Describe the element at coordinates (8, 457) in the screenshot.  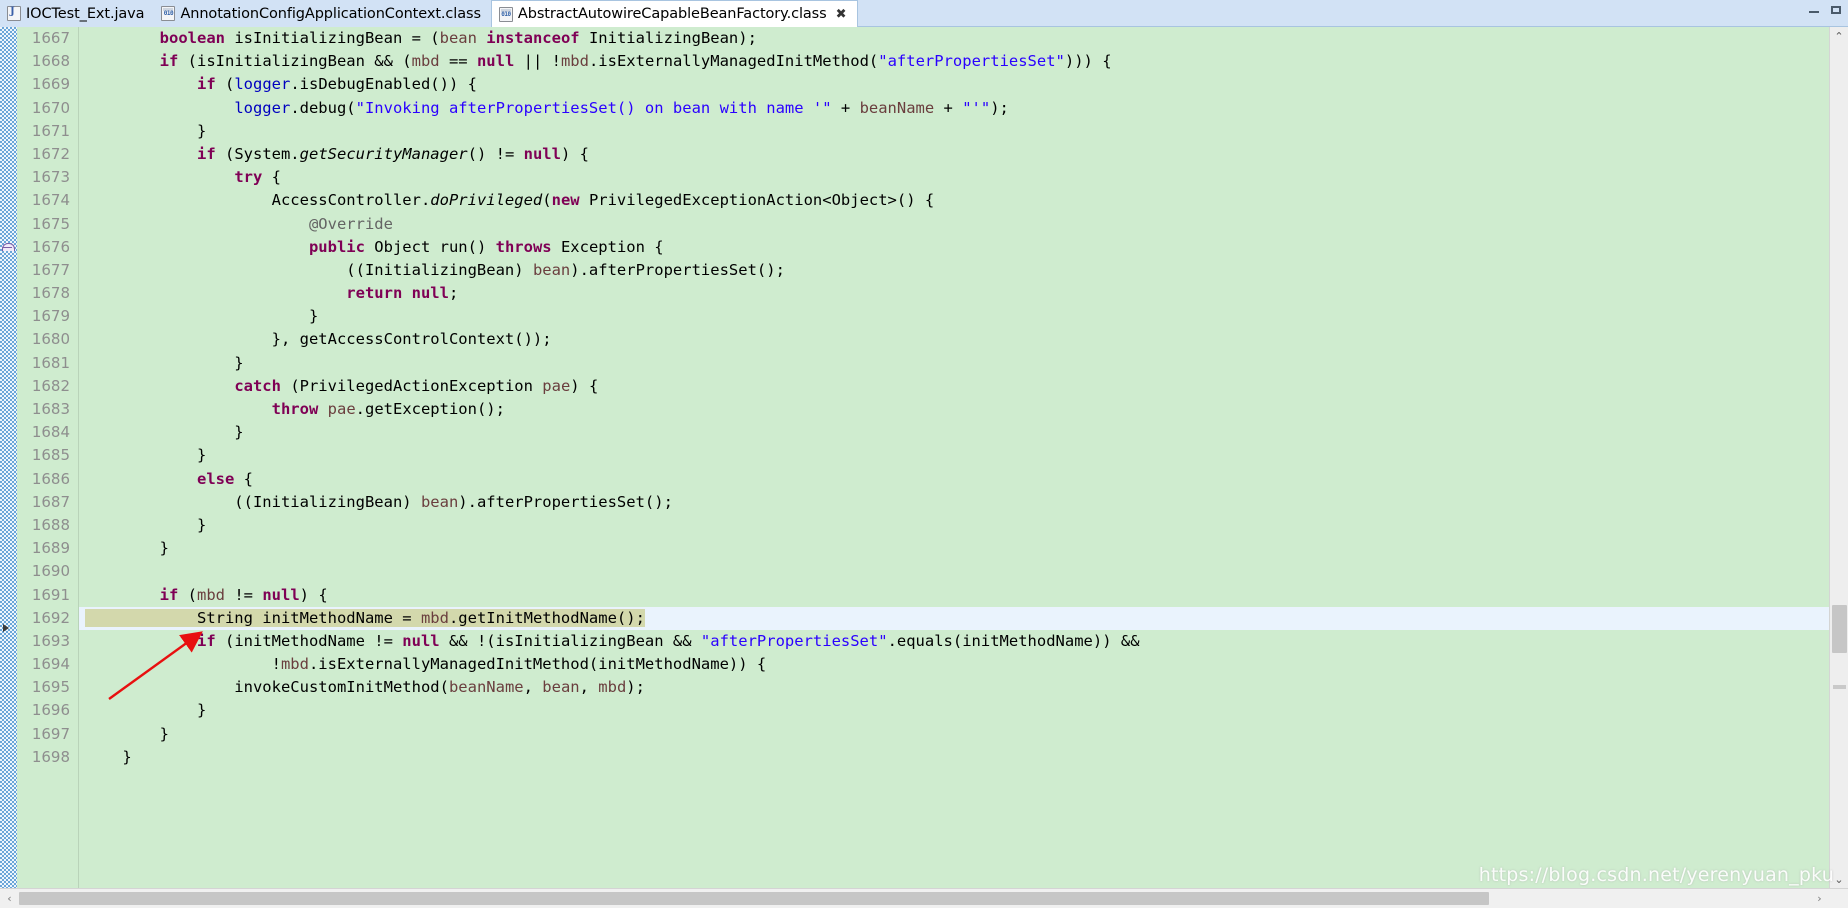
I see `annotation-ruler` at that location.